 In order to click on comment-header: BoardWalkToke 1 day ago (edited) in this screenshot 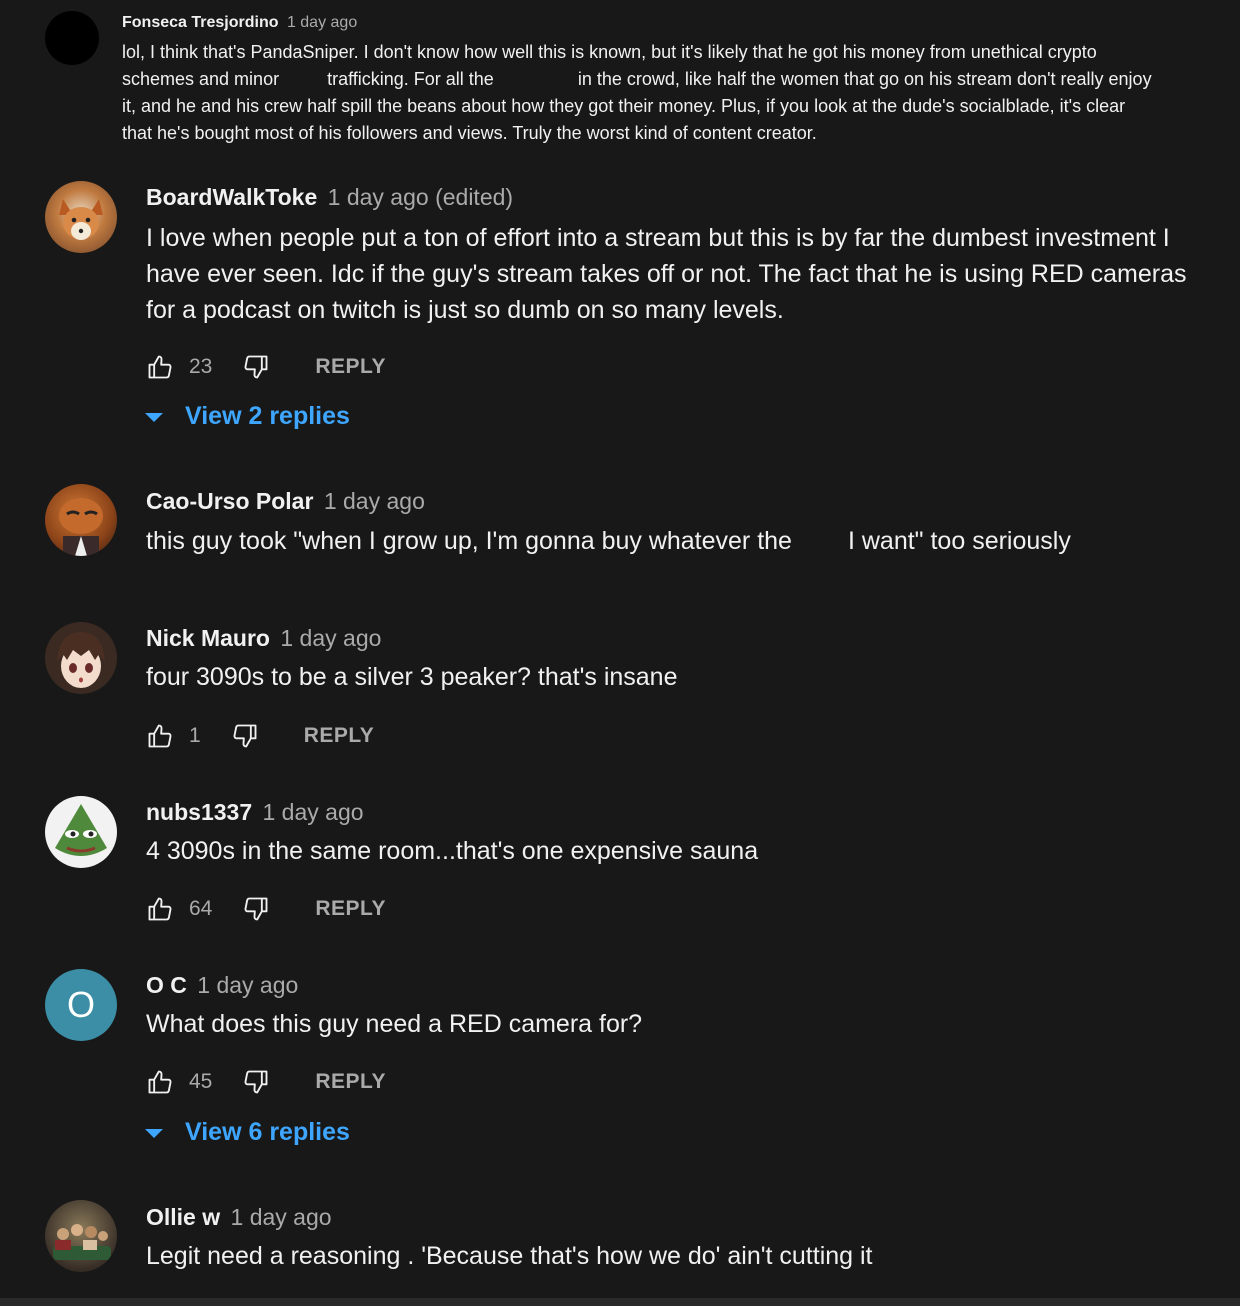, I will do `click(686, 197)`.